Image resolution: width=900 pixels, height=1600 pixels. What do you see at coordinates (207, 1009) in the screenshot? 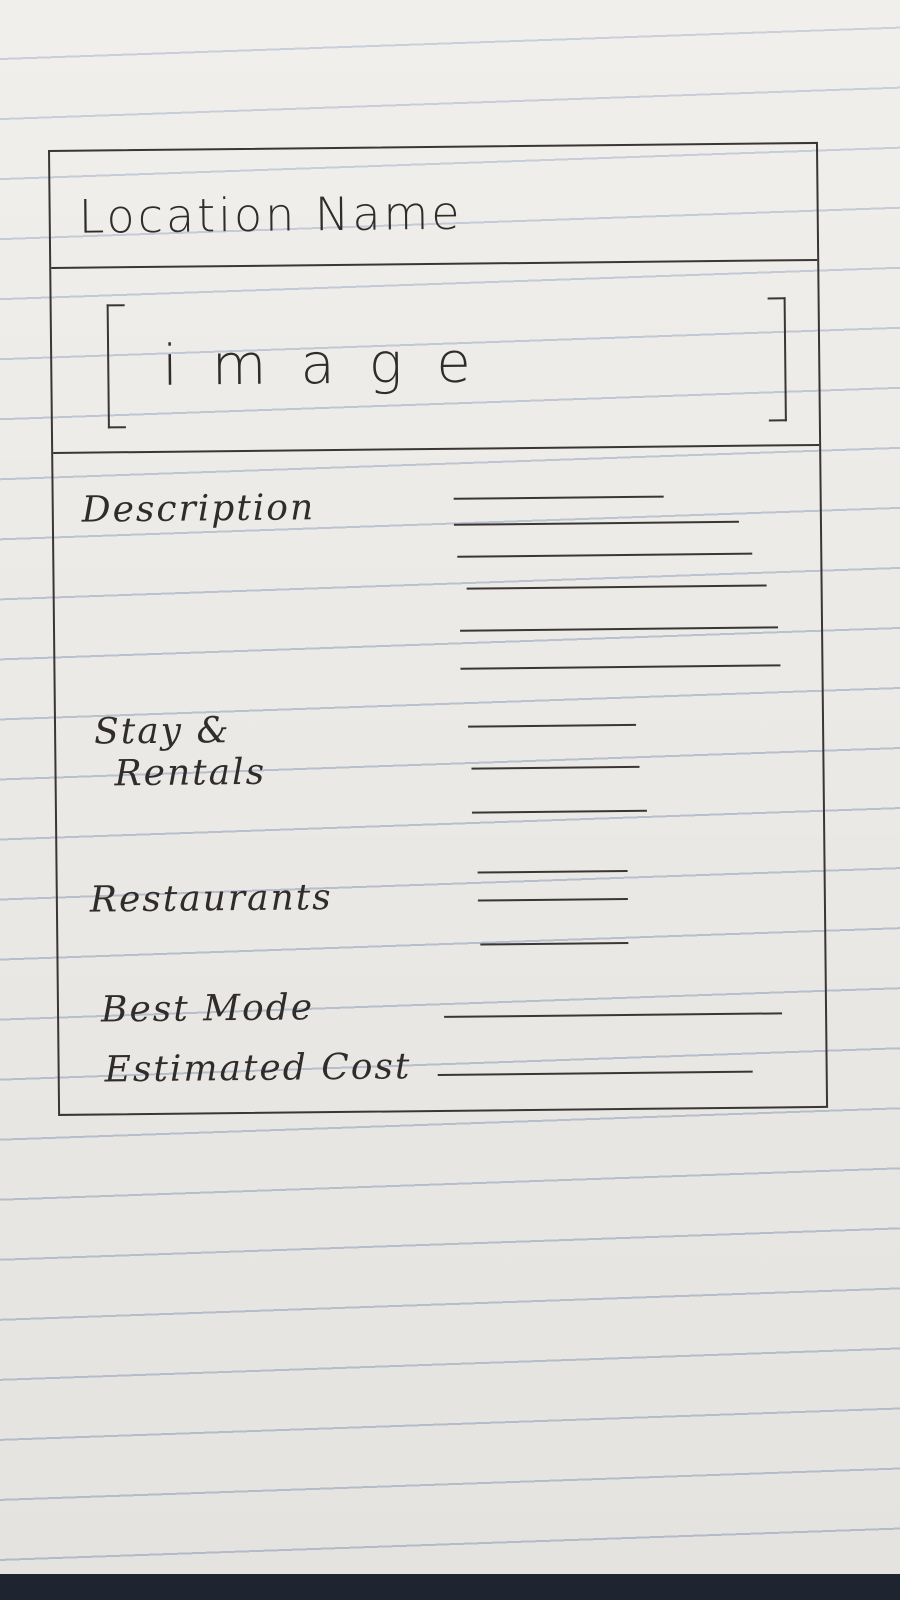
I see `best-mode-label: Best Mode` at bounding box center [207, 1009].